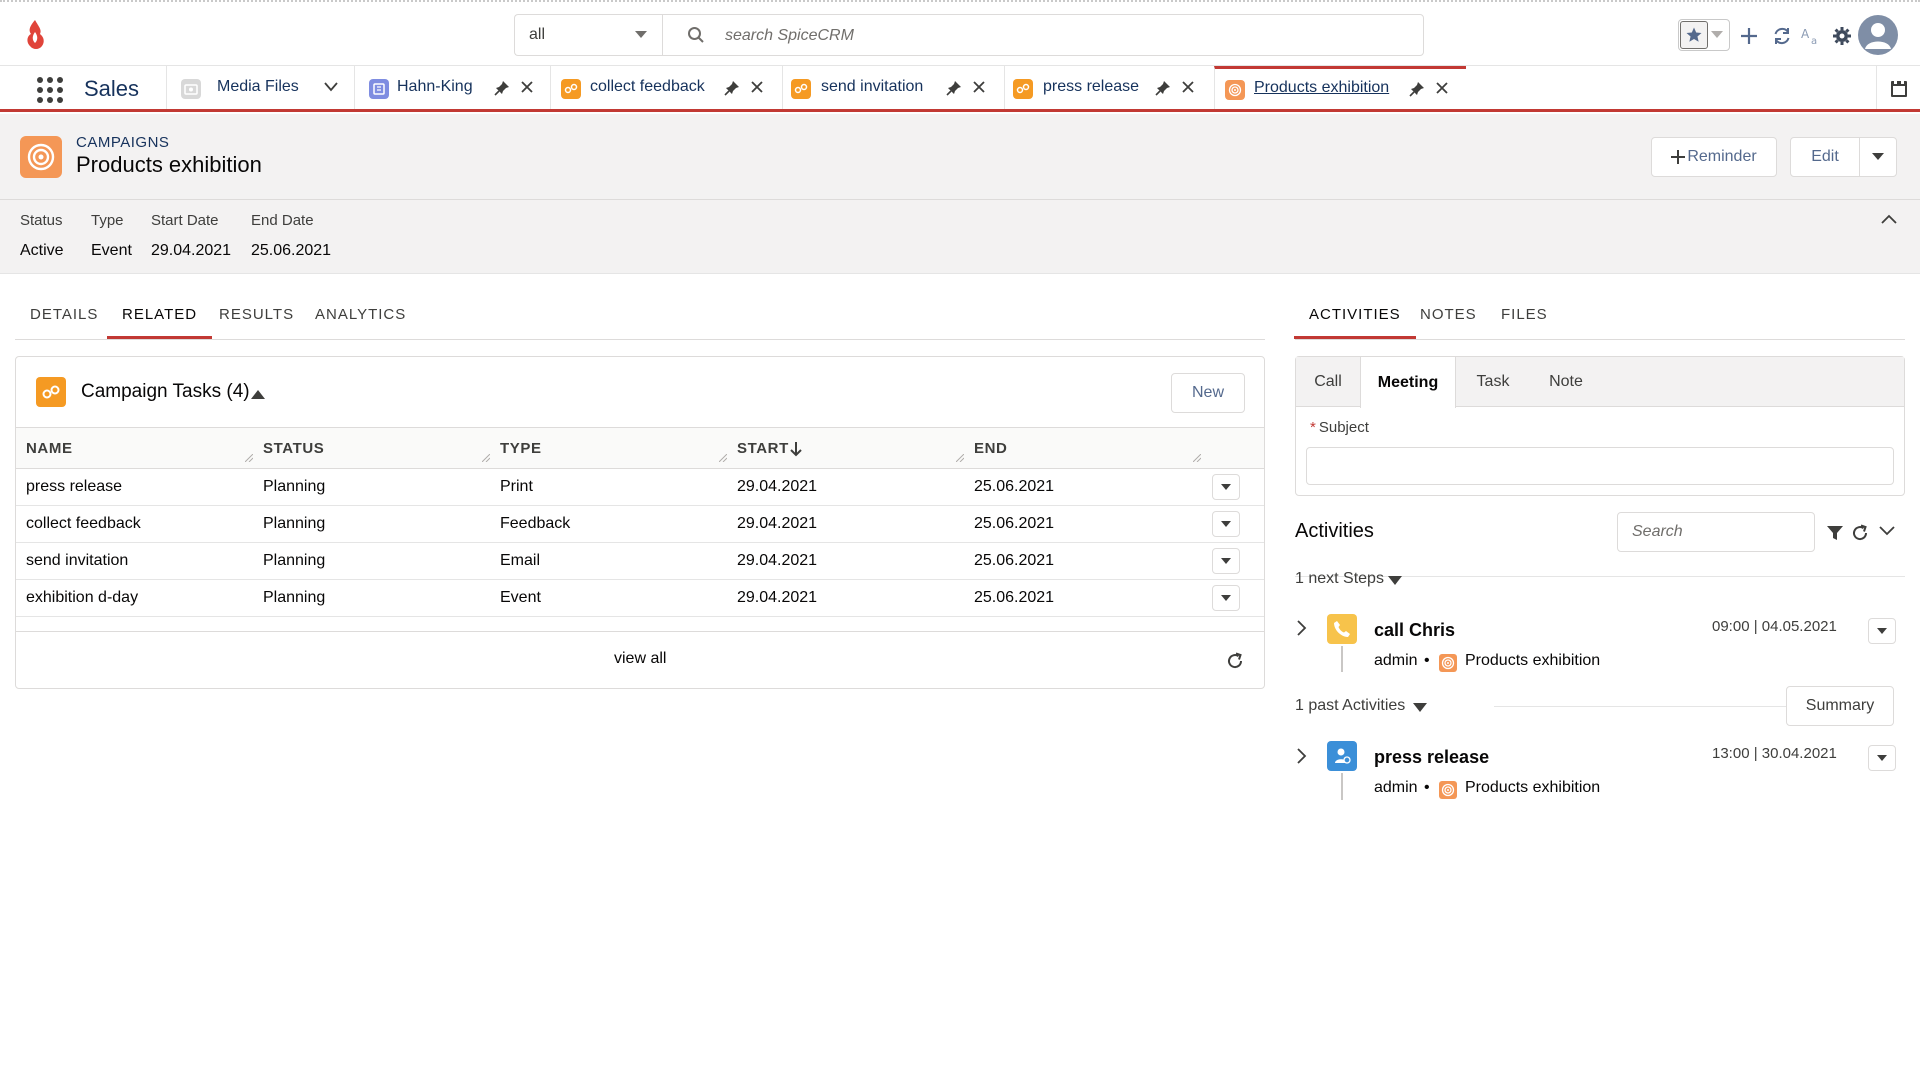 Image resolution: width=1920 pixels, height=1080 pixels. Describe the element at coordinates (1339, 579) in the screenshot. I see `next-steps-label: 1 next Steps` at that location.